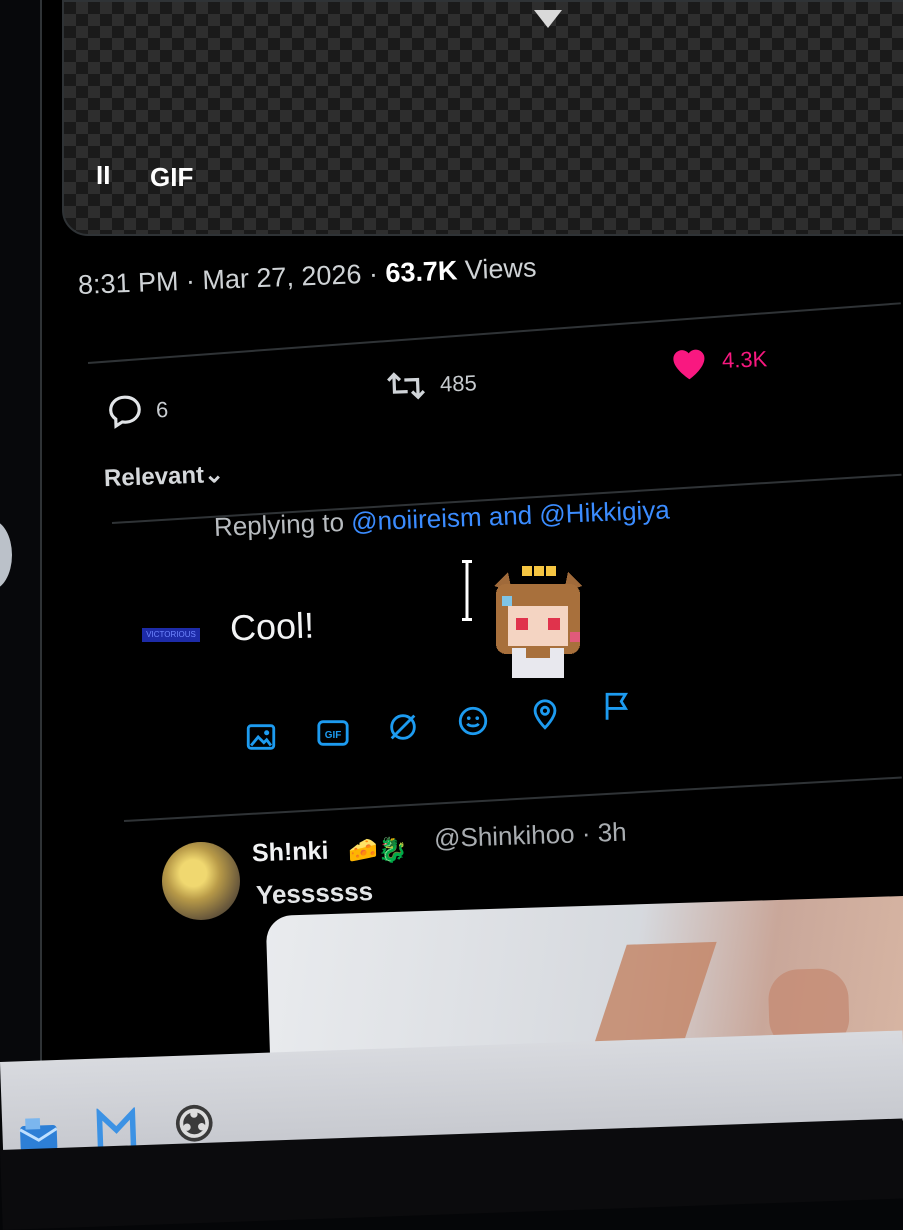 This screenshot has height=1230, width=903. What do you see at coordinates (290, 853) in the screenshot?
I see `reply-author-name: Sh!nki` at bounding box center [290, 853].